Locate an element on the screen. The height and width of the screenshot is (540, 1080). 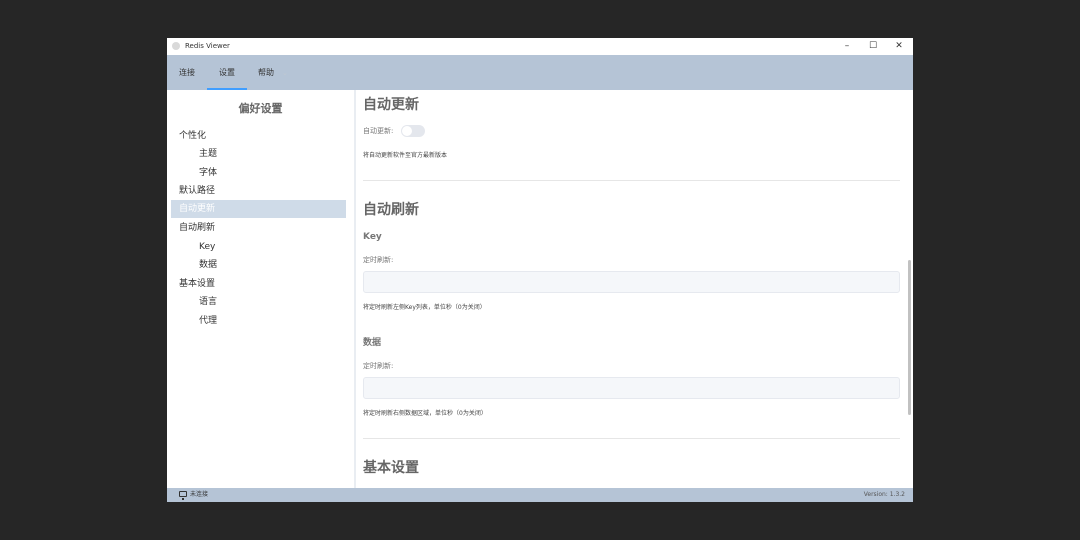
chevron-down-icon: ⌄ is located at coordinates (285, 73).